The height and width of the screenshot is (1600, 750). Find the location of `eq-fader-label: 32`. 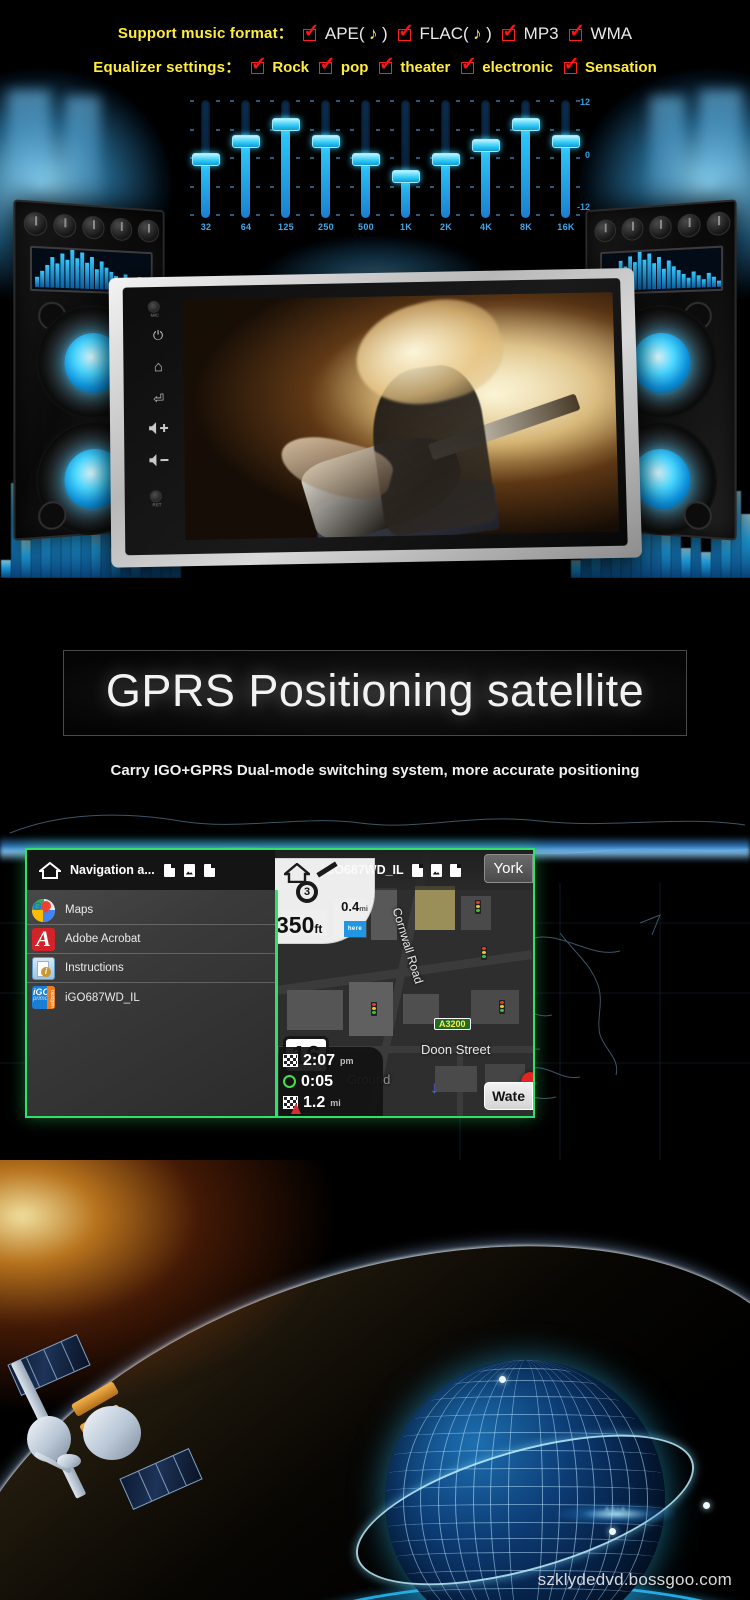

eq-fader-label: 32 is located at coordinates (206, 227).